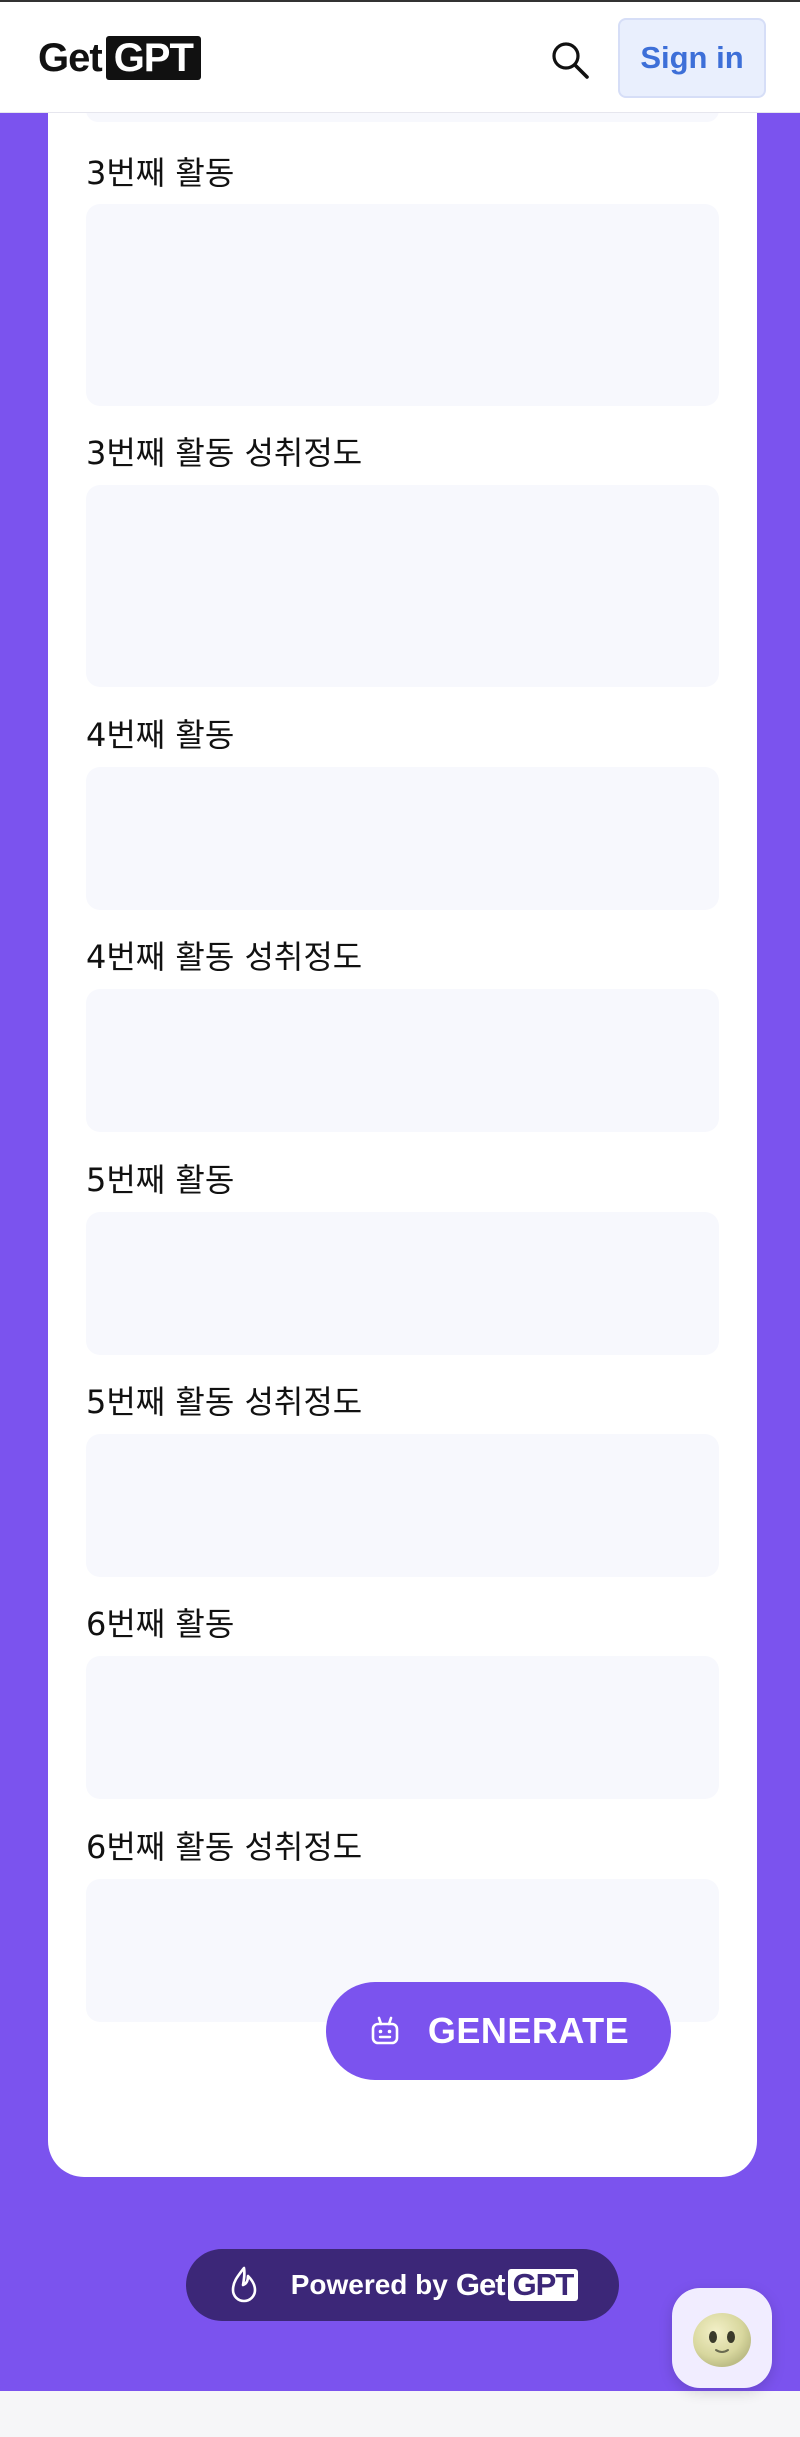 This screenshot has width=800, height=2437. I want to click on field-label-activity-5: 5번째 활동, so click(160, 1180).